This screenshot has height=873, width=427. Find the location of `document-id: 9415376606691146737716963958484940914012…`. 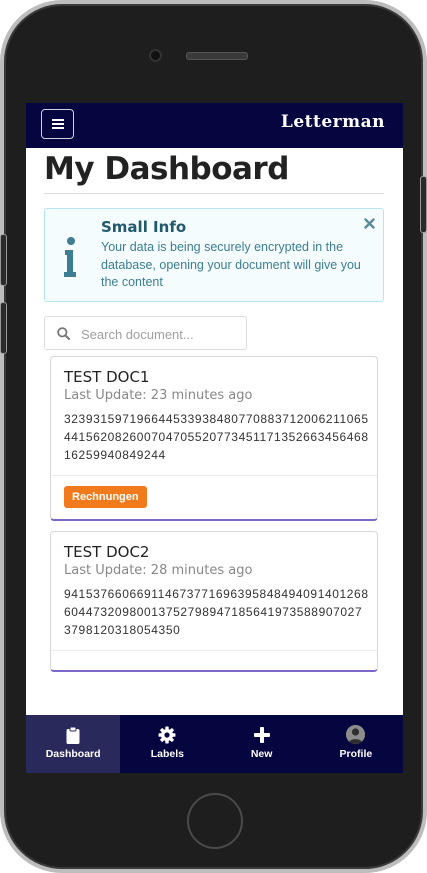

document-id: 9415376606691146737716963958484940914012… is located at coordinates (216, 612).